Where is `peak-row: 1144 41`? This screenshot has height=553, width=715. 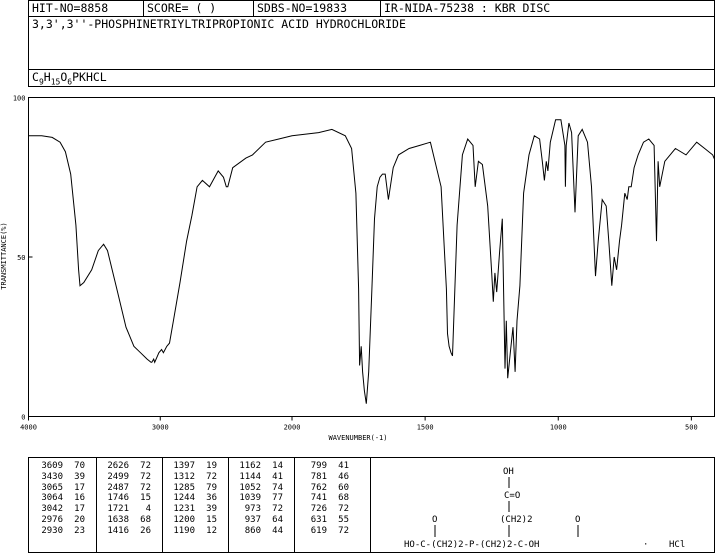 peak-row: 1144 41 is located at coordinates (257, 477).